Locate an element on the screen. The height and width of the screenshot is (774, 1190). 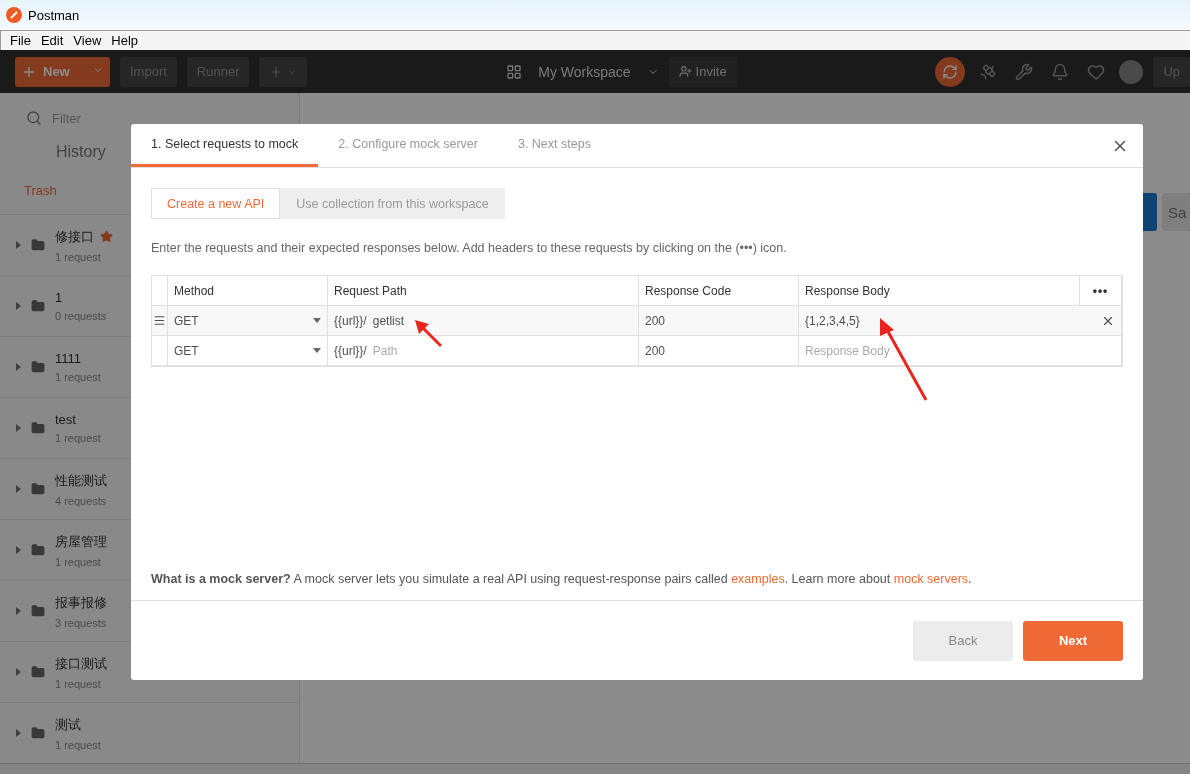
new-window-button is located at coordinates (283, 71).